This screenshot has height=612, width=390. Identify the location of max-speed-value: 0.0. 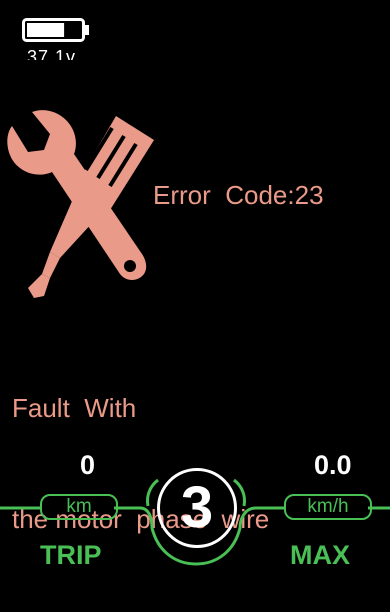
(333, 465).